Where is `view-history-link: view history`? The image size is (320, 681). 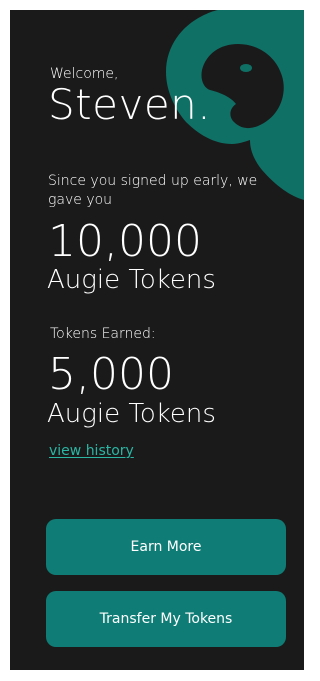 view-history-link: view history is located at coordinates (91, 451).